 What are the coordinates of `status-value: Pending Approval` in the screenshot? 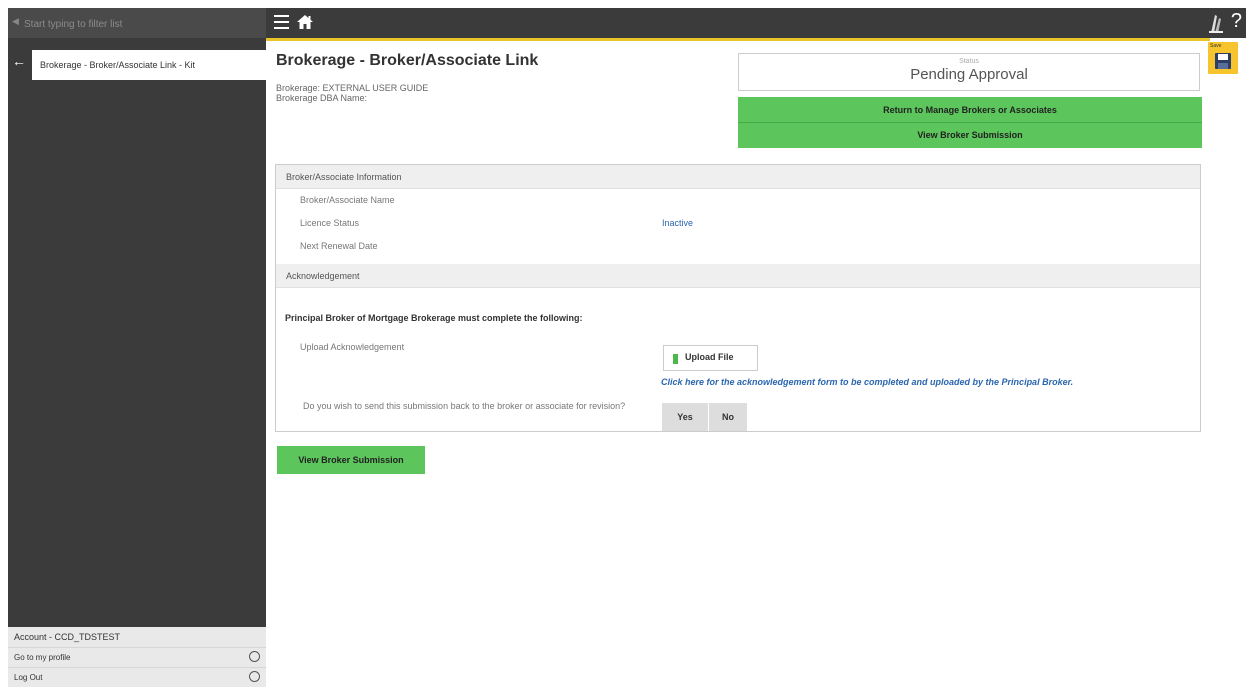 It's located at (969, 74).